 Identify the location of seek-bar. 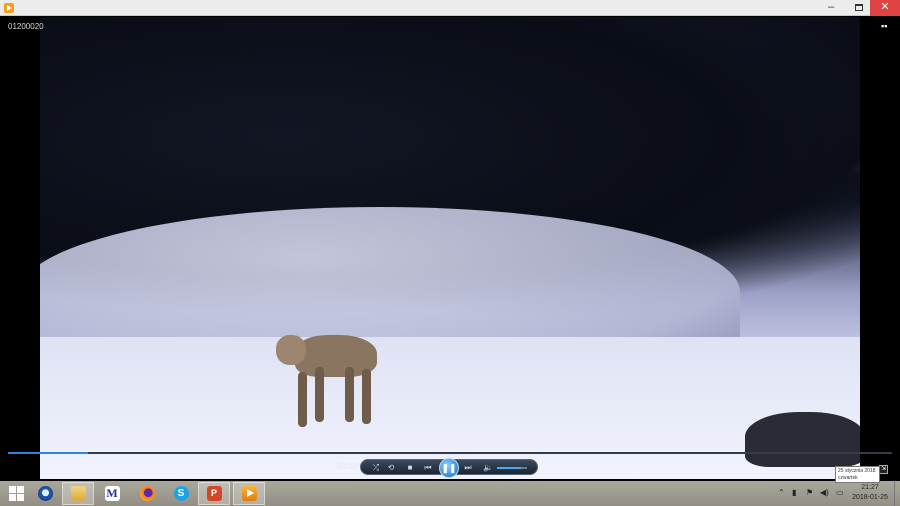
(450, 453).